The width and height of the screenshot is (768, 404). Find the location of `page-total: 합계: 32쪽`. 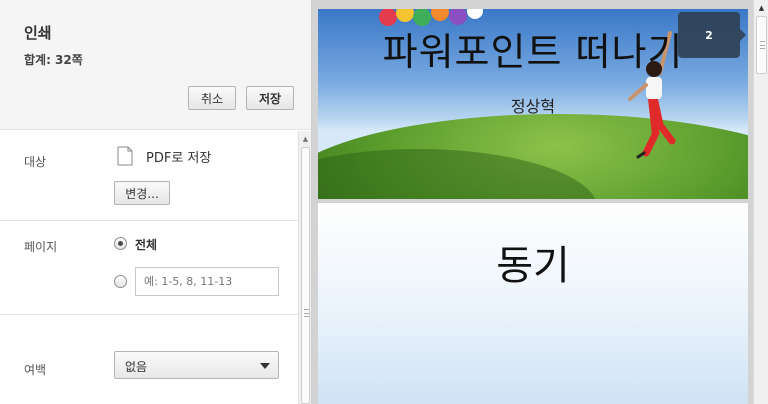

page-total: 합계: 32쪽 is located at coordinates (53, 60).